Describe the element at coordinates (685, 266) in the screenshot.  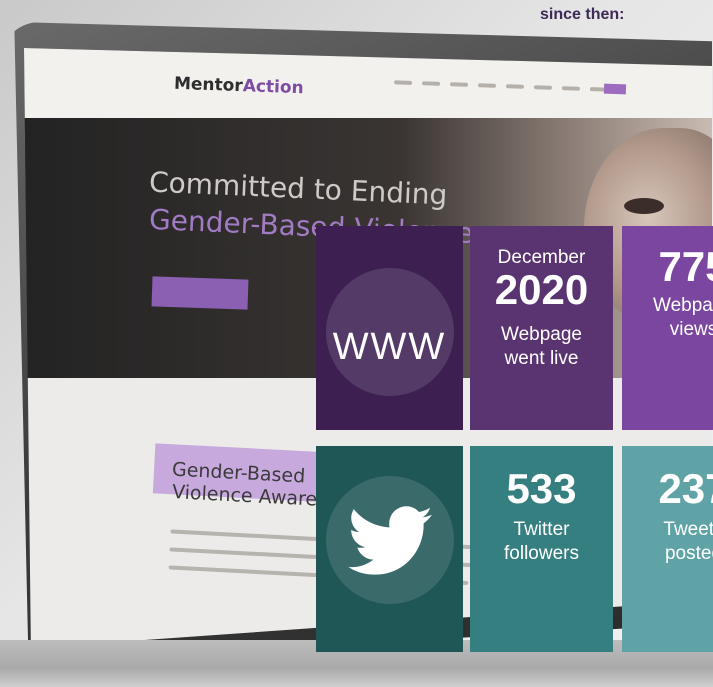
I see `views-value: 775` at that location.